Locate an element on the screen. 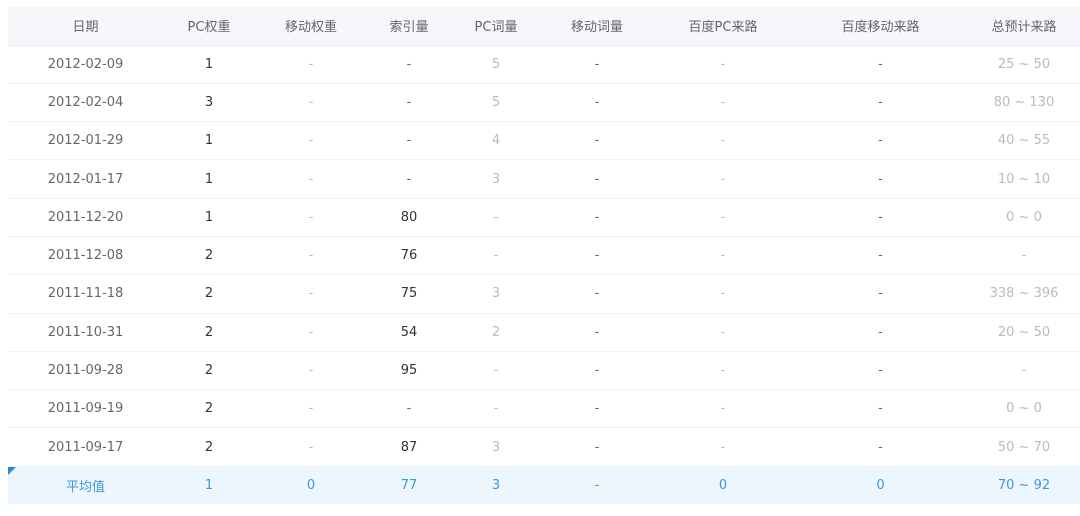  header-baidu-pc-traffic: 百度PC来路 is located at coordinates (723, 26).